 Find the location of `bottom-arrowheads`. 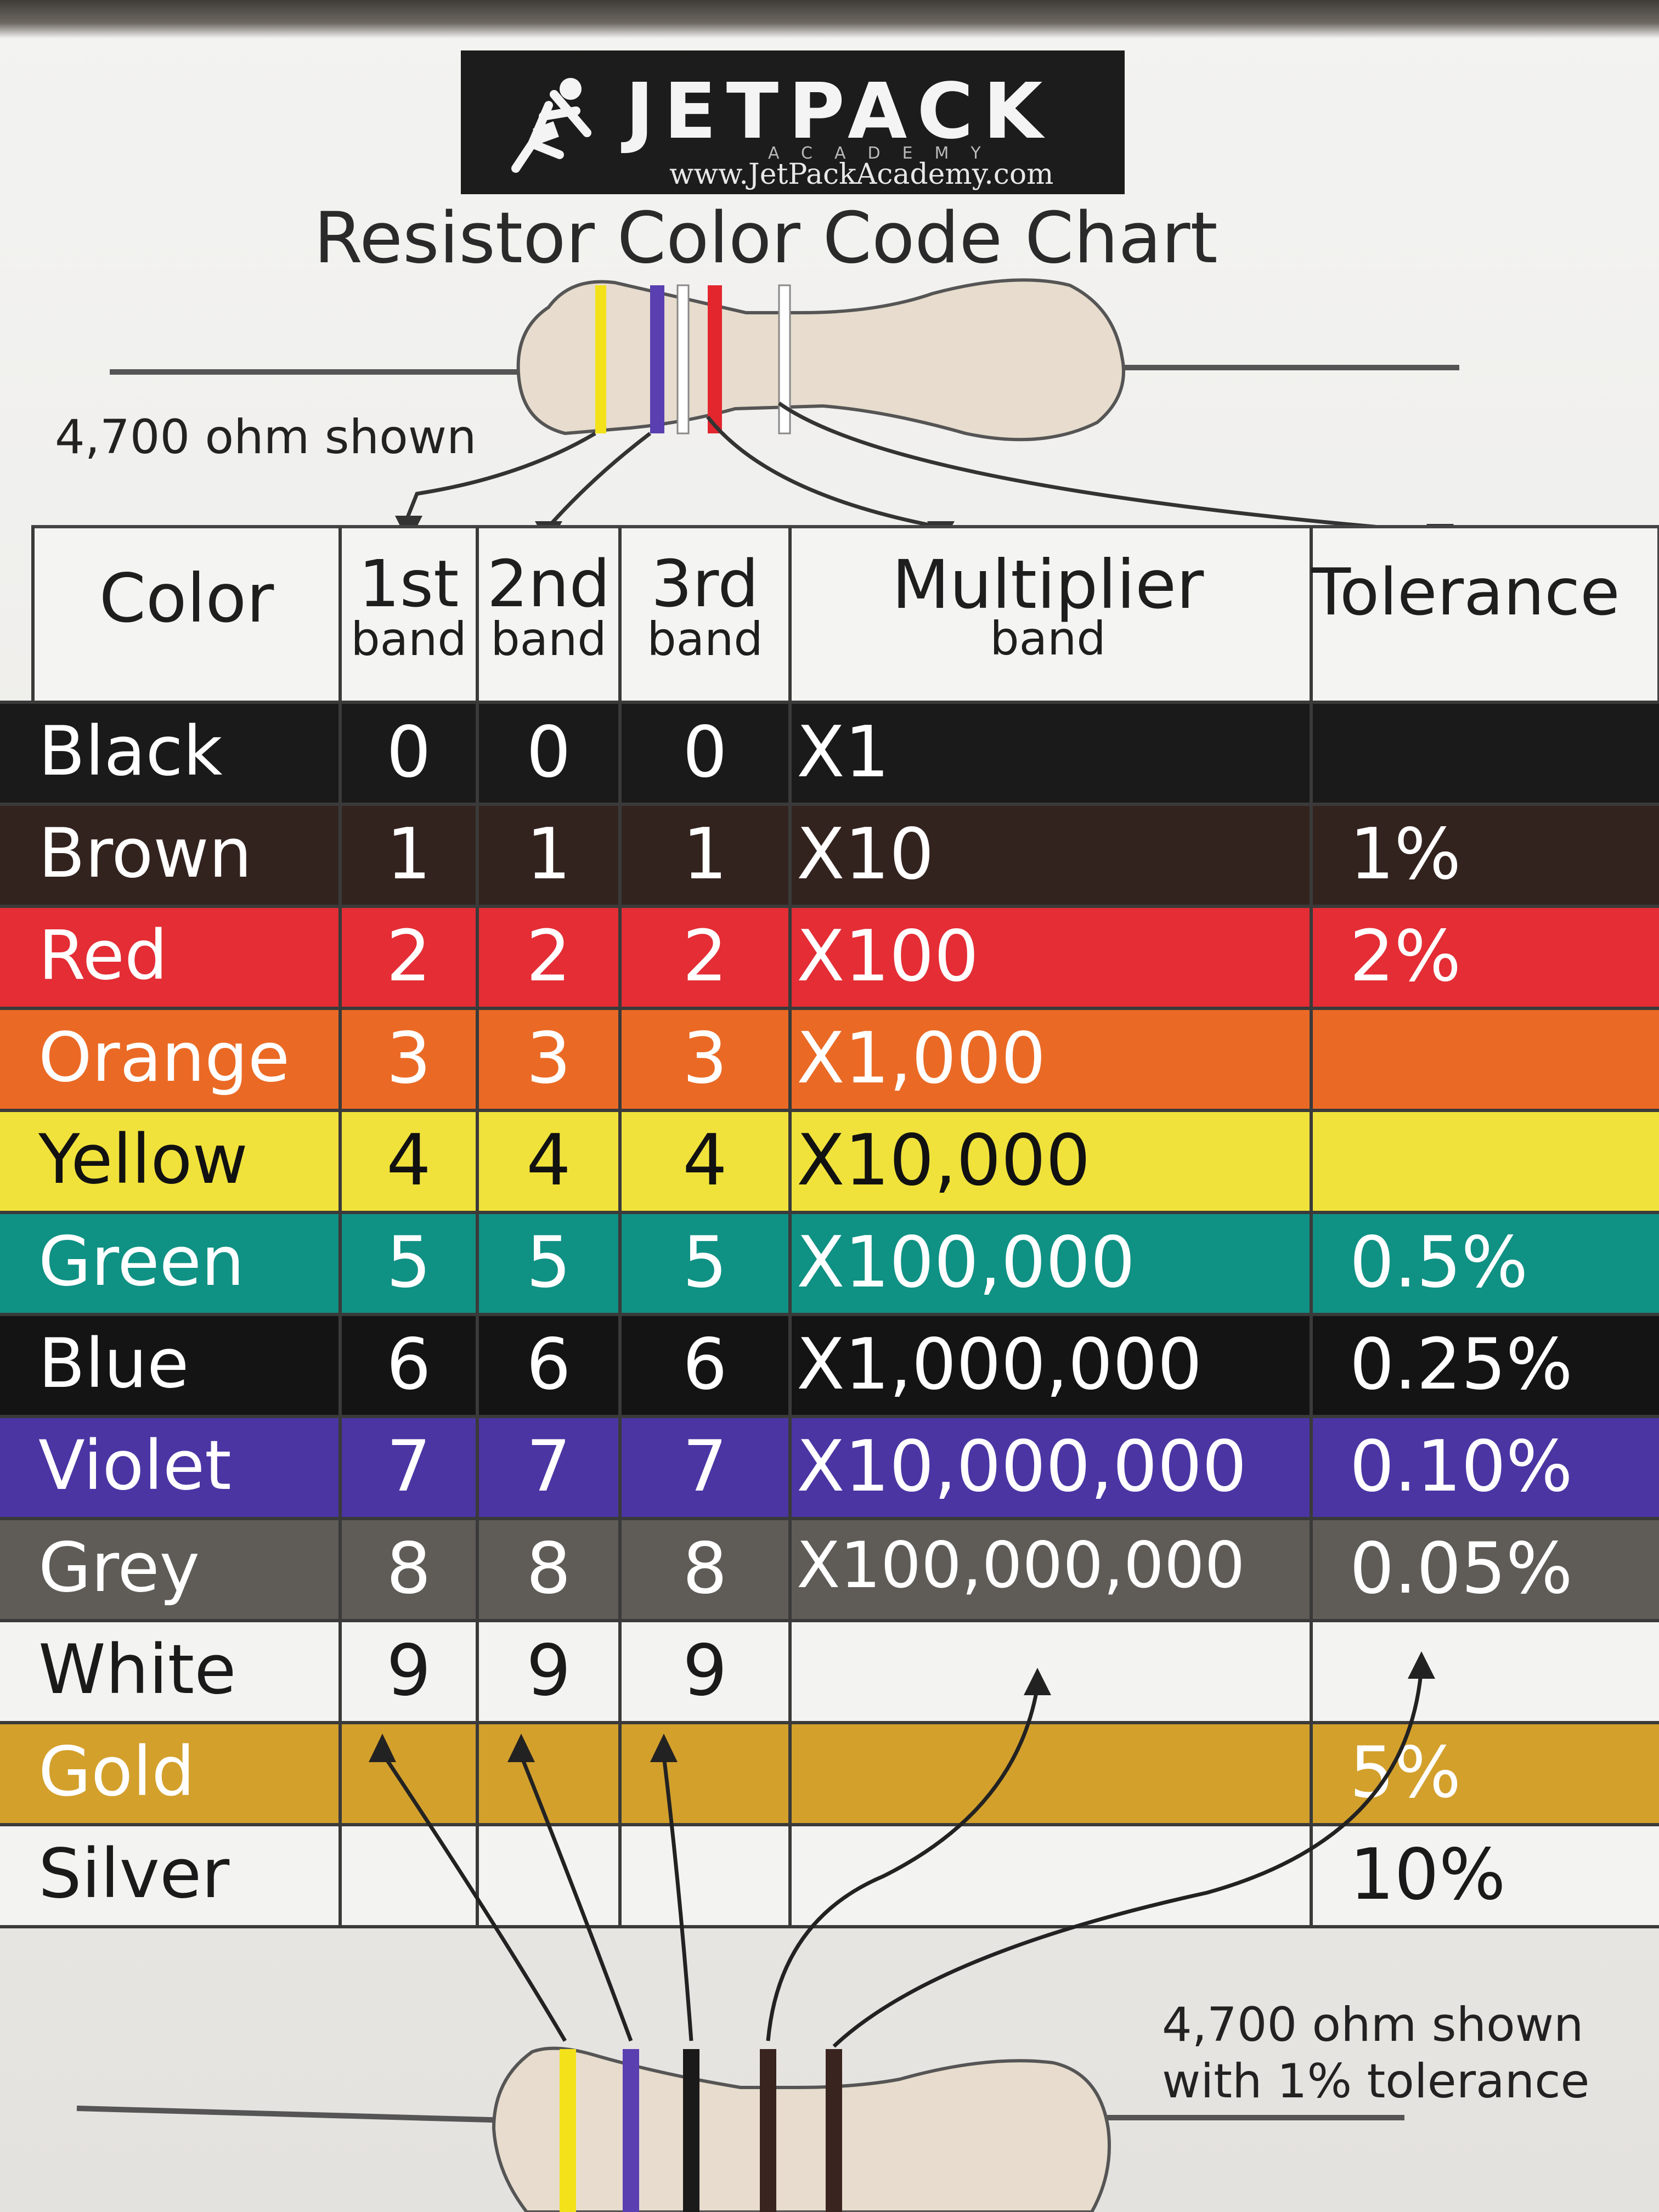

bottom-arrowheads is located at coordinates (902, 1706).